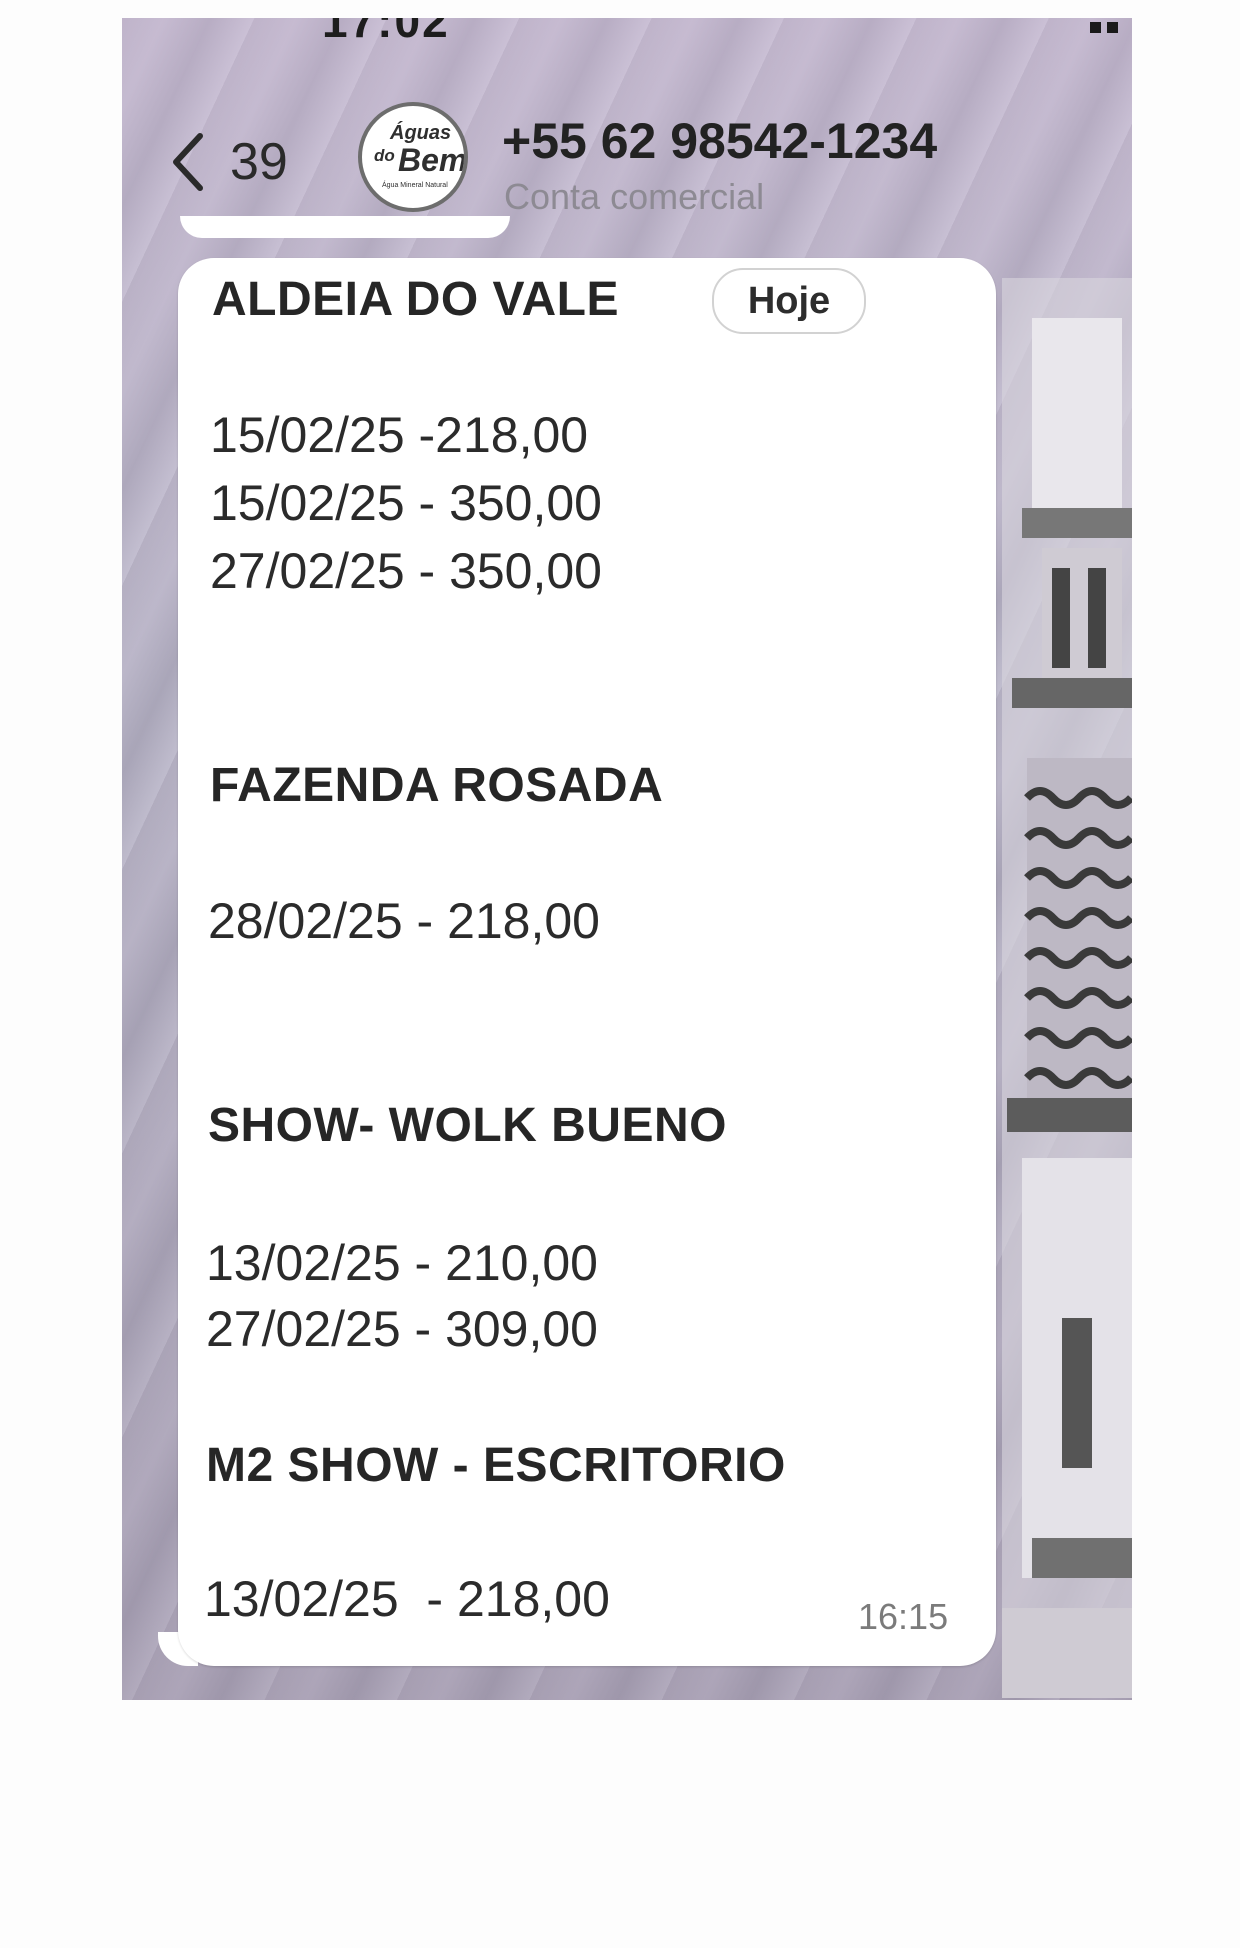  What do you see at coordinates (404, 921) in the screenshot?
I see `list-item: 28/02/25 - 218,00` at bounding box center [404, 921].